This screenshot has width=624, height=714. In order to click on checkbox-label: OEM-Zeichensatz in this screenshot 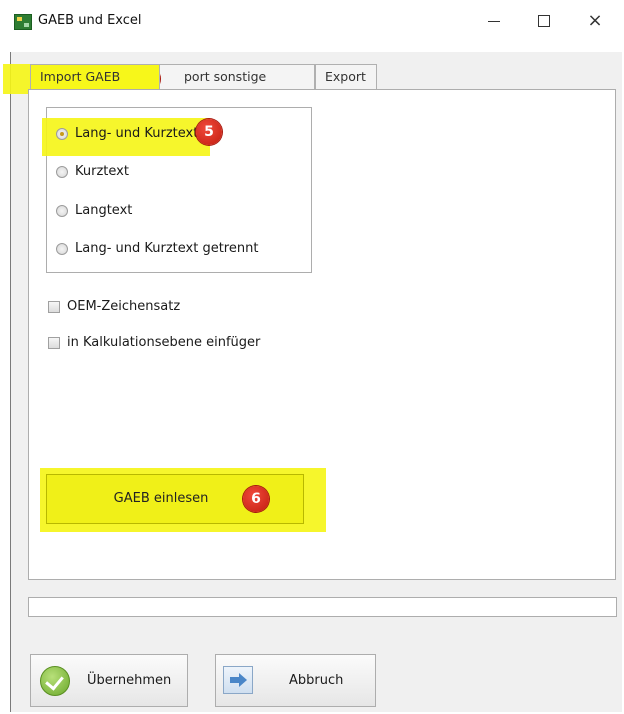, I will do `click(124, 306)`.